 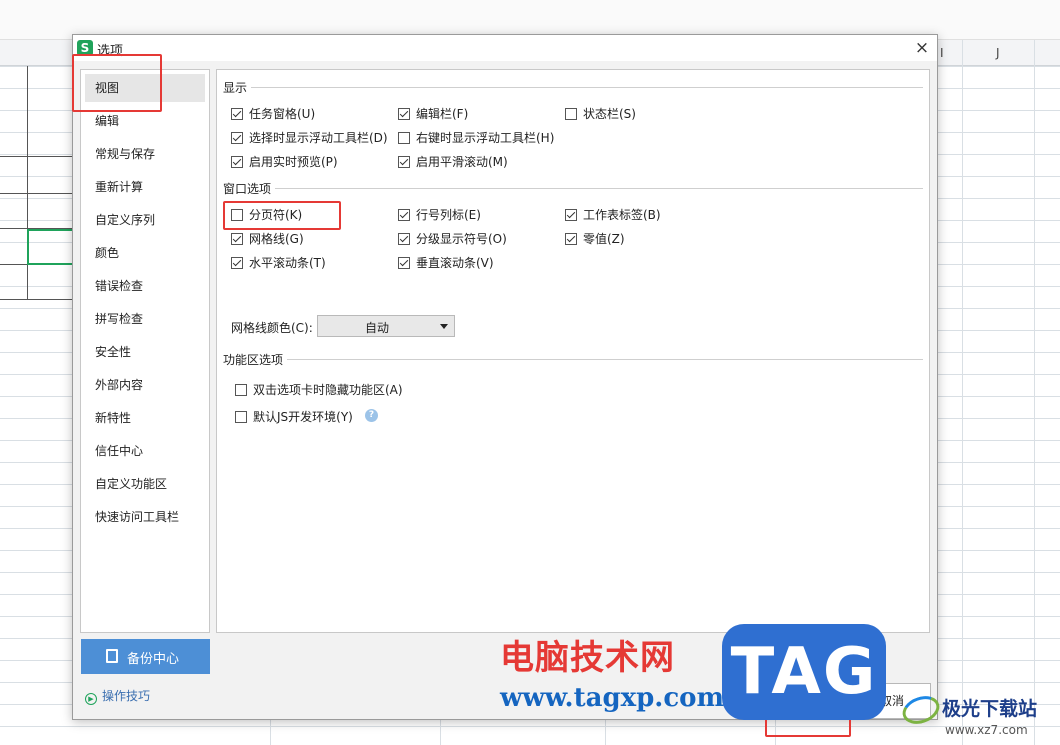 I want to click on sidebar-item-external-content: 外部内容, so click(x=145, y=385).